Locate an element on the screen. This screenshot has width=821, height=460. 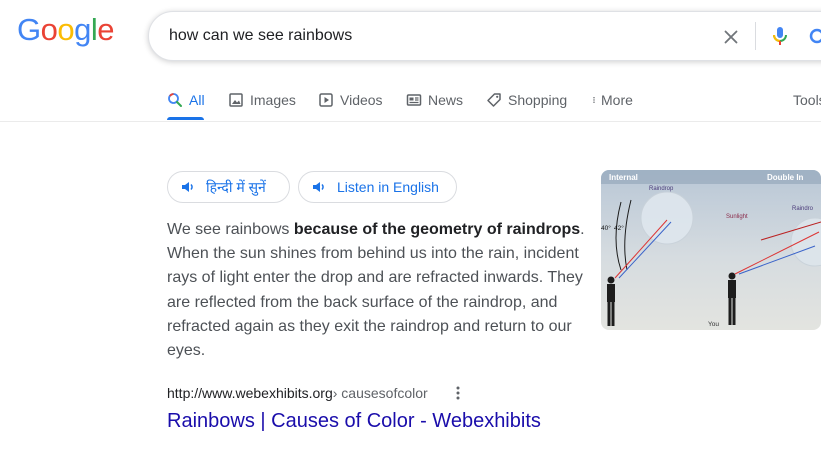
tab-label: Shopping is located at coordinates (538, 100).